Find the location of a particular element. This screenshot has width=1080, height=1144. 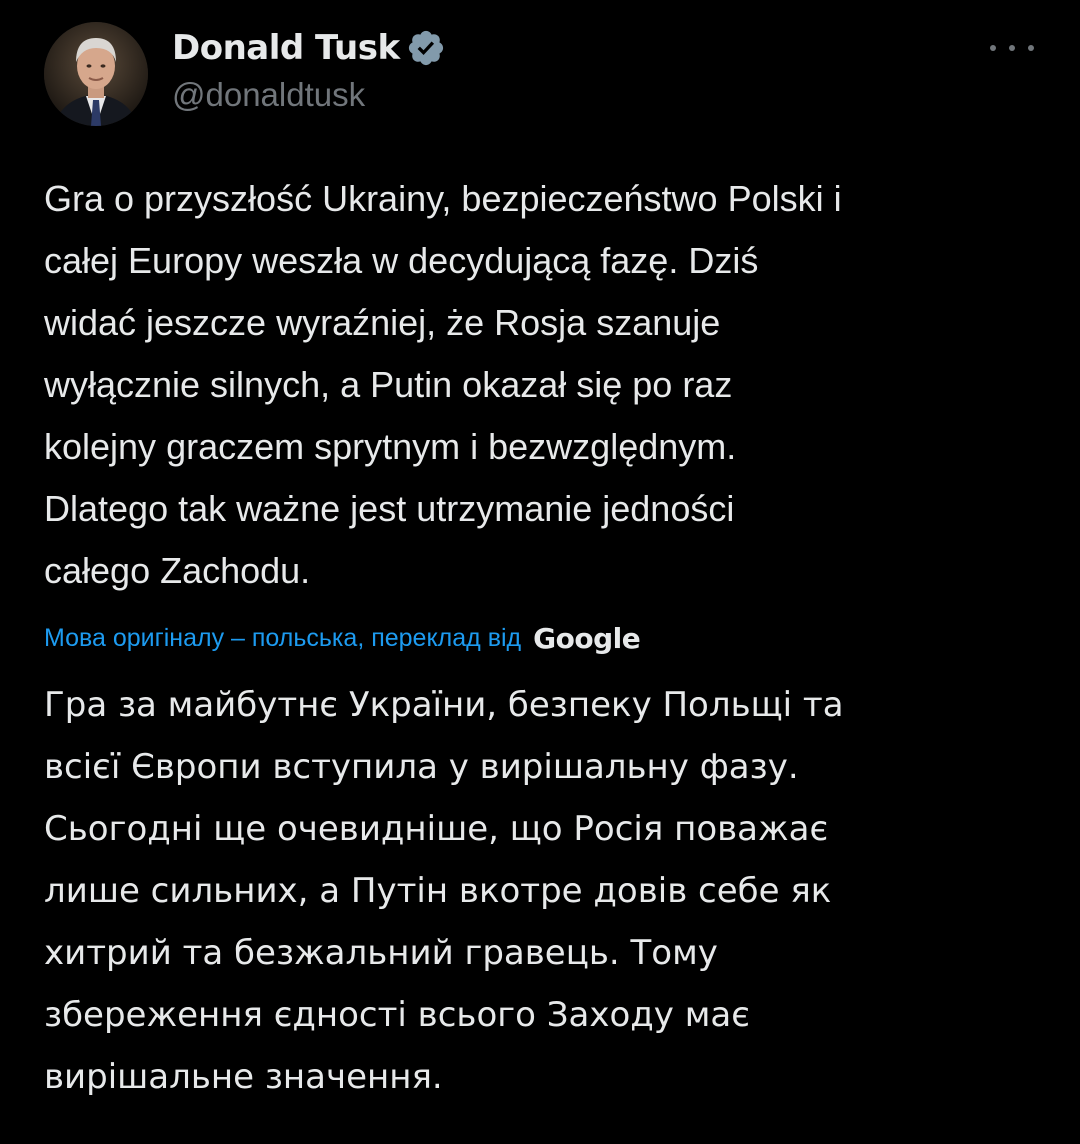

translation-label: Мова оригіналу – польська, переклад від is located at coordinates (282, 638).